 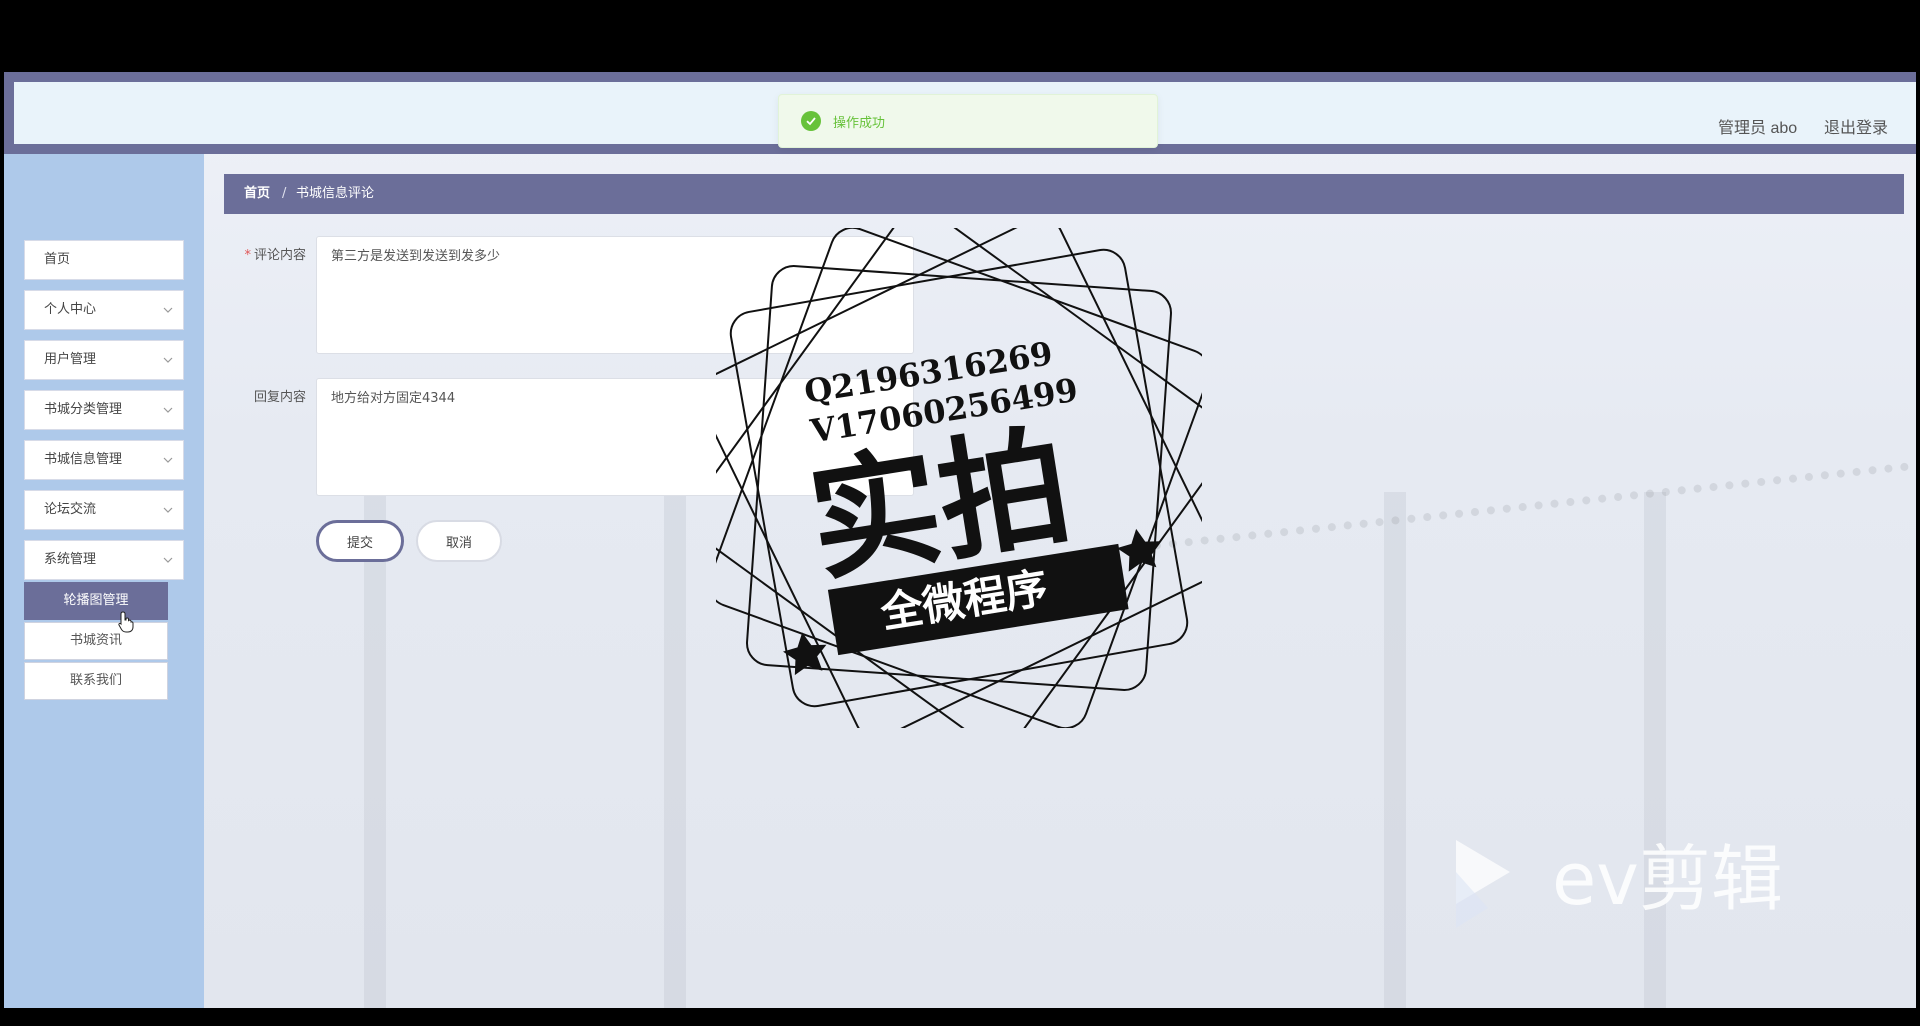 What do you see at coordinates (70, 559) in the screenshot?
I see `sidebar-item-label: 系统管理` at bounding box center [70, 559].